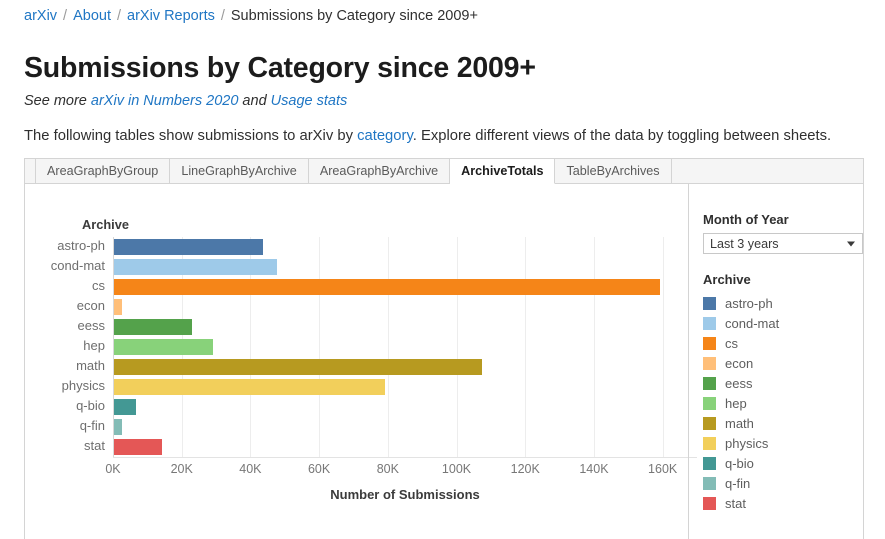  I want to click on x-axis-tick-label: 40K, so click(250, 469).